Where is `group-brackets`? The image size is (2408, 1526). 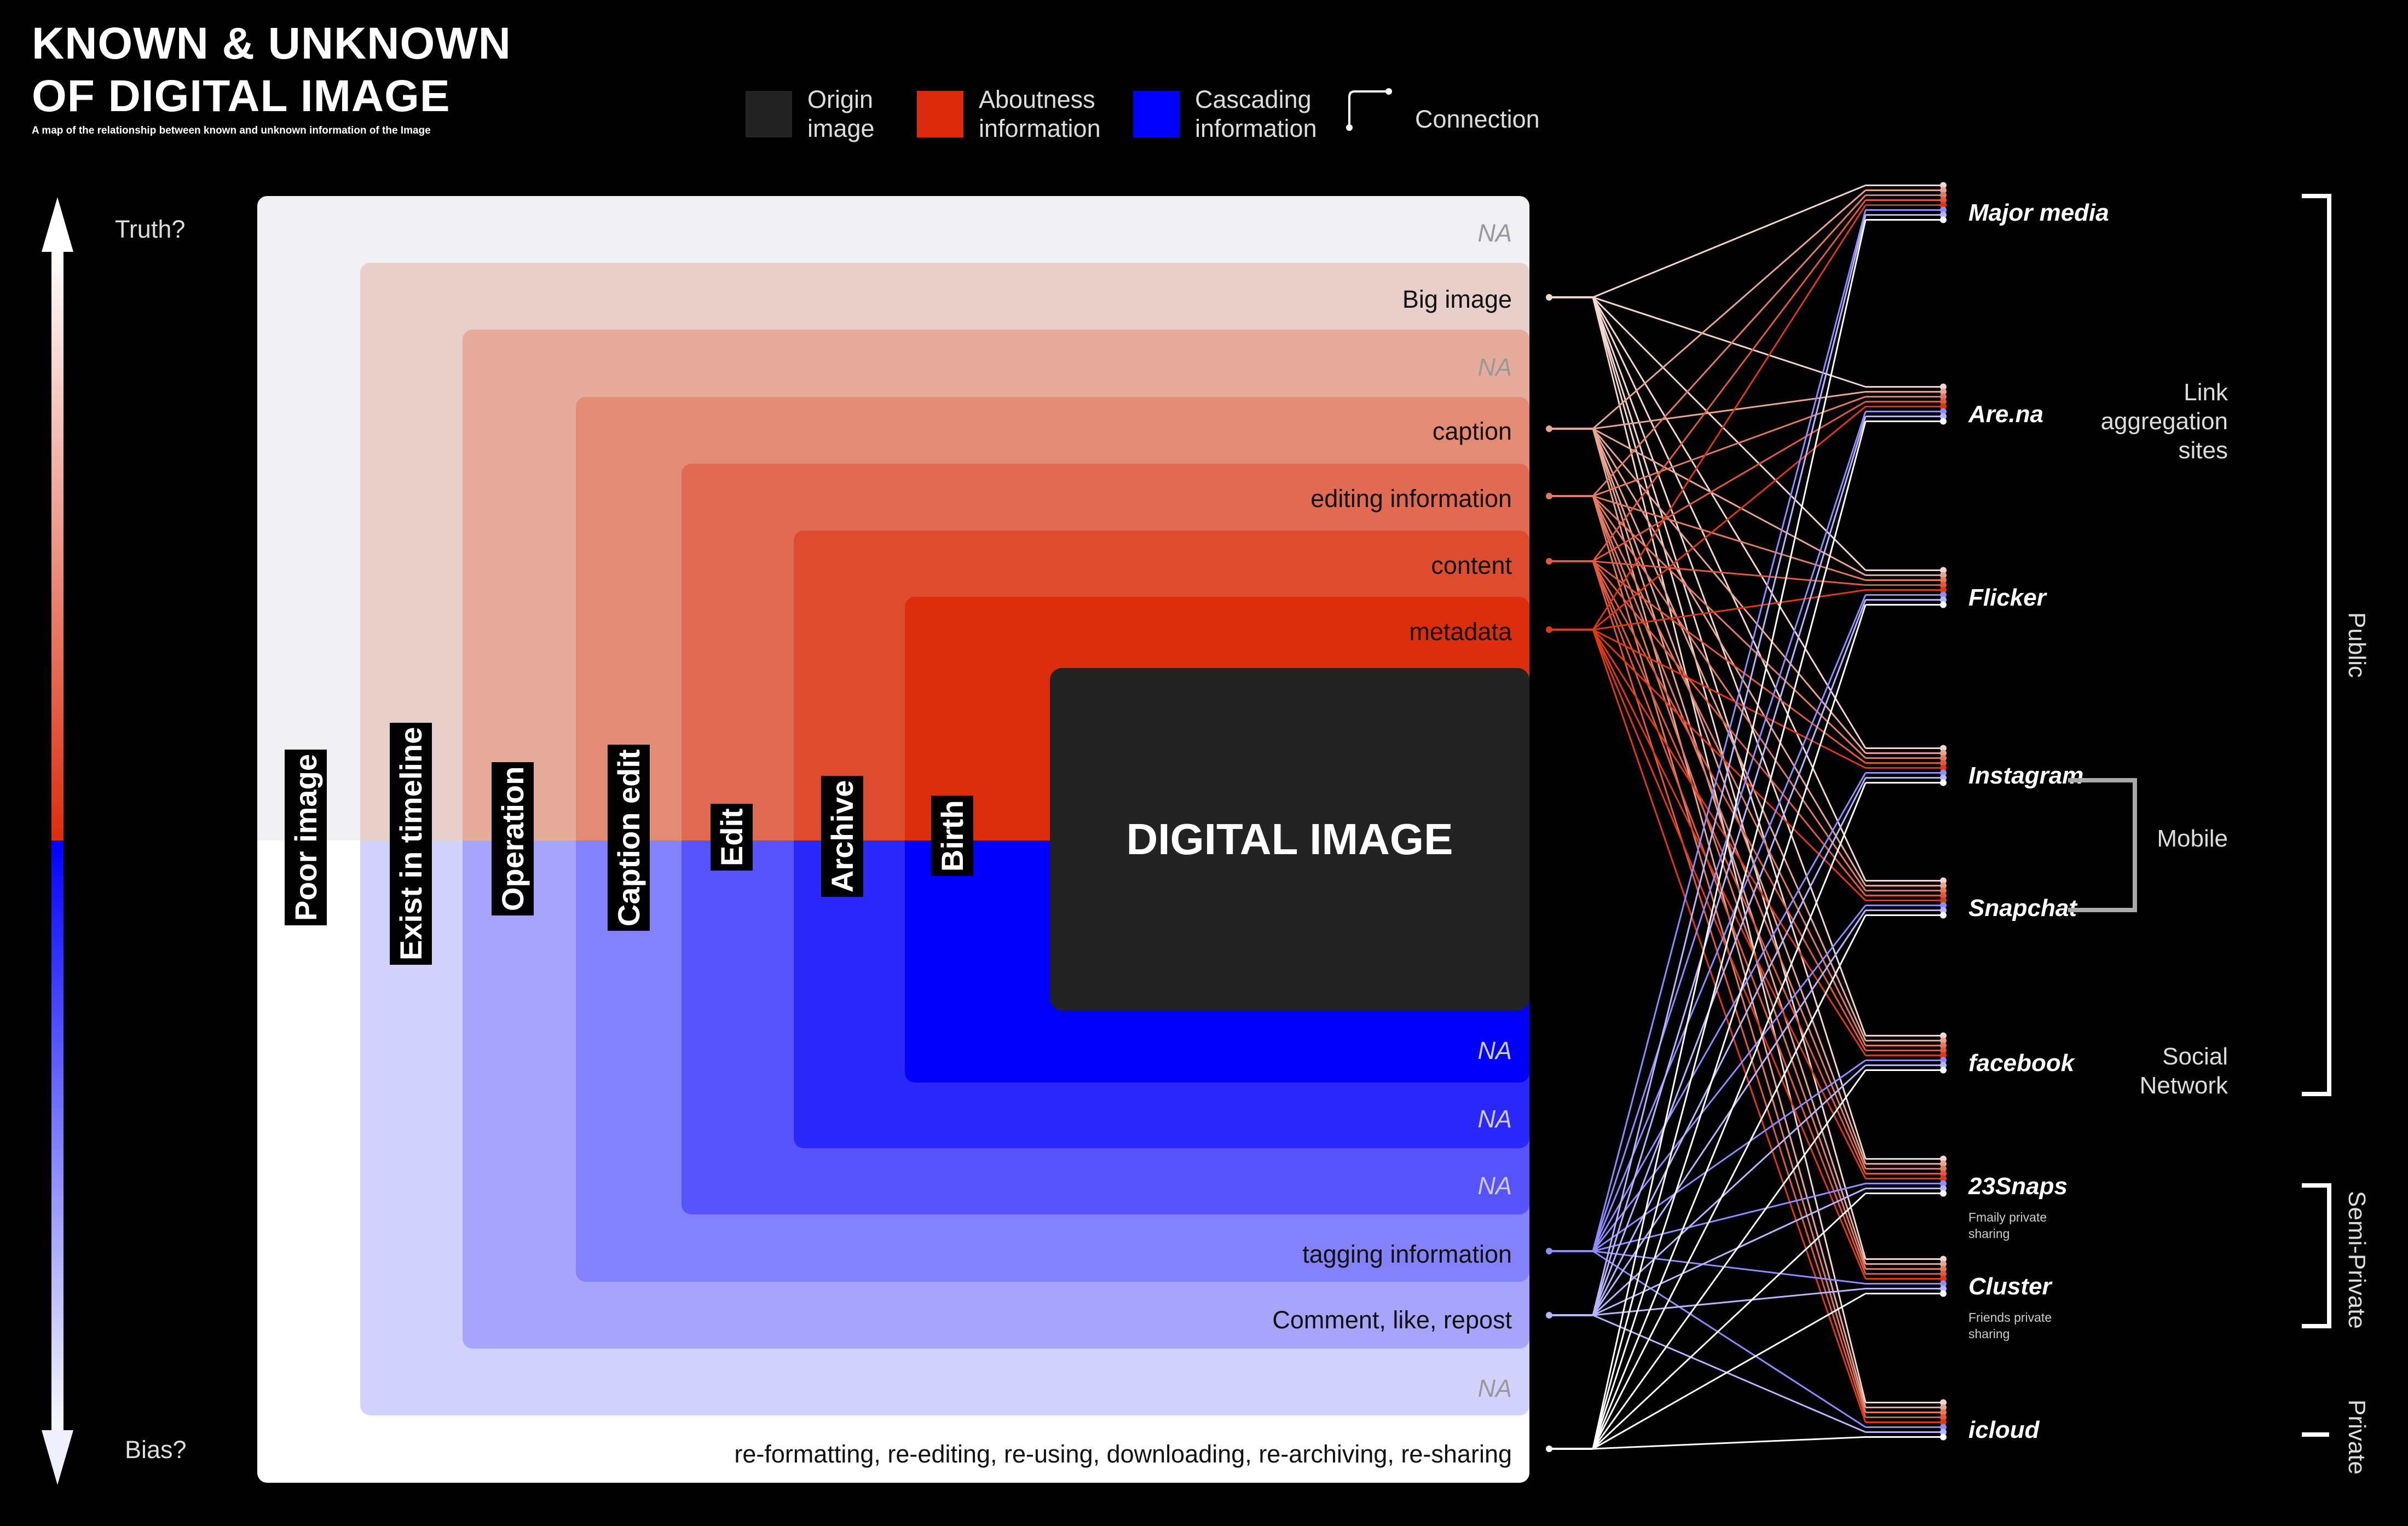 group-brackets is located at coordinates (2200, 815).